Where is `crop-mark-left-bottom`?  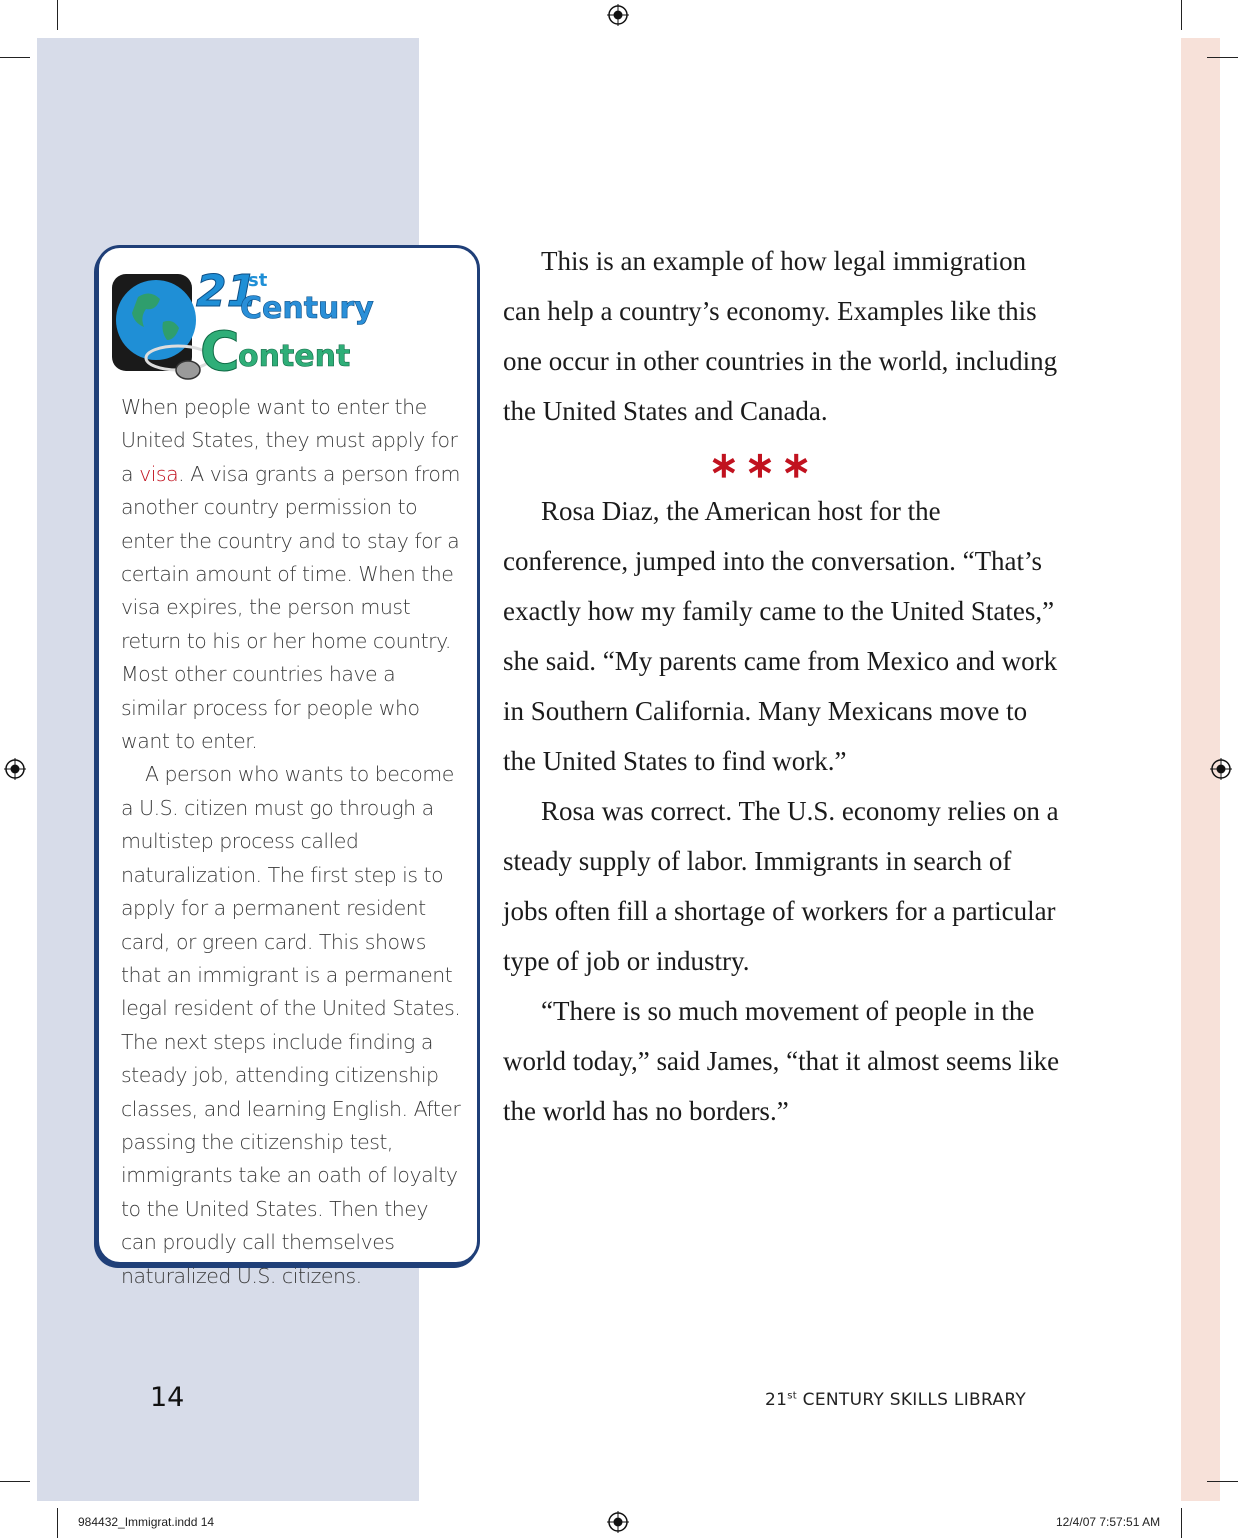 crop-mark-left-bottom is located at coordinates (15, 1481).